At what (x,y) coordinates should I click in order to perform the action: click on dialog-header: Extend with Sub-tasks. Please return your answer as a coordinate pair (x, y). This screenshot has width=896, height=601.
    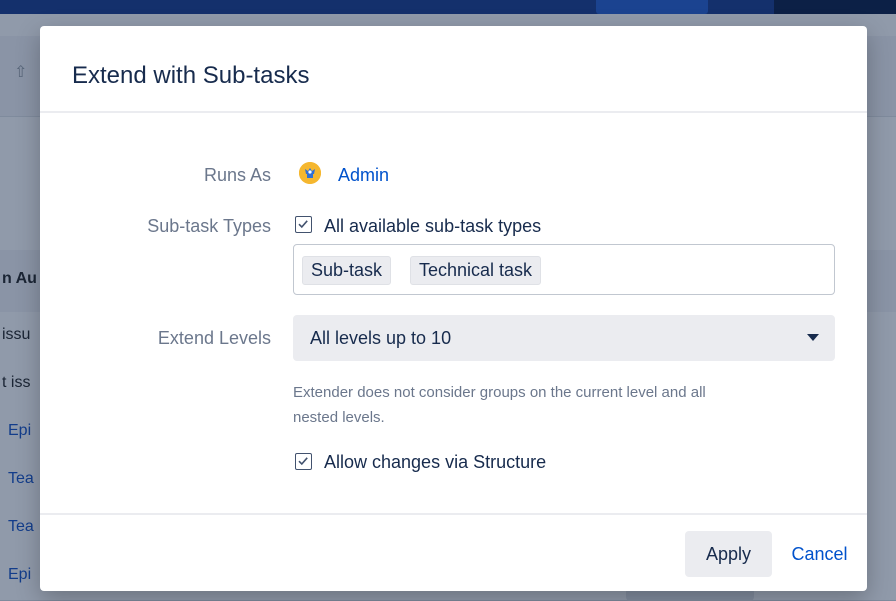
    Looking at the image, I should click on (453, 69).